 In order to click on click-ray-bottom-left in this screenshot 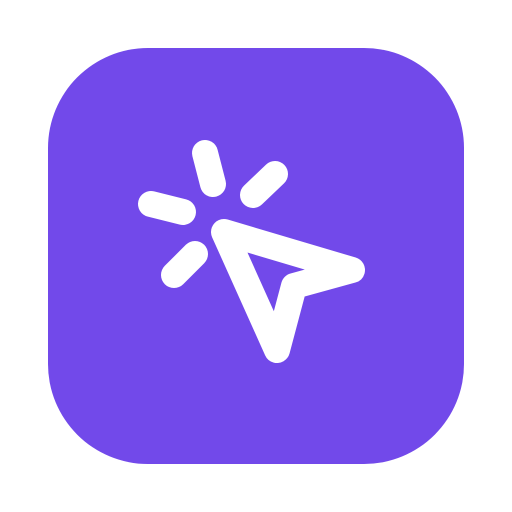, I will do `click(184, 264)`.